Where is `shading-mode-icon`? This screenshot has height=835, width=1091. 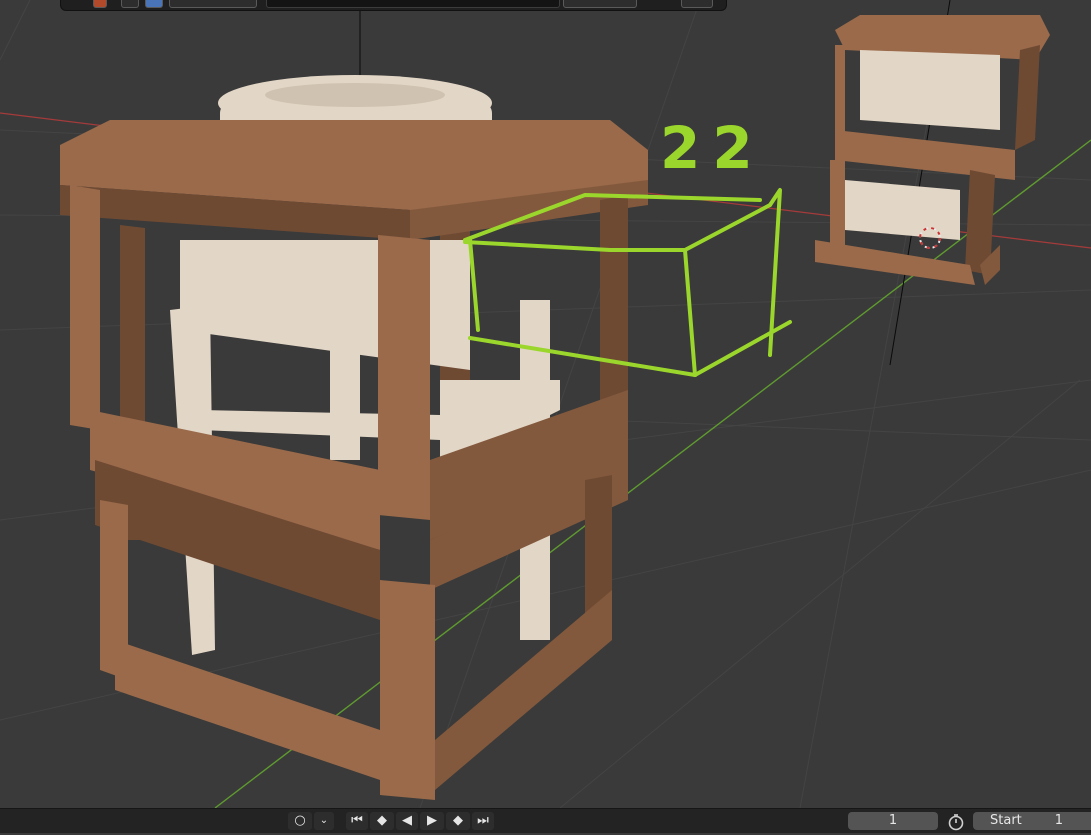
shading-mode-icon is located at coordinates (600, 4).